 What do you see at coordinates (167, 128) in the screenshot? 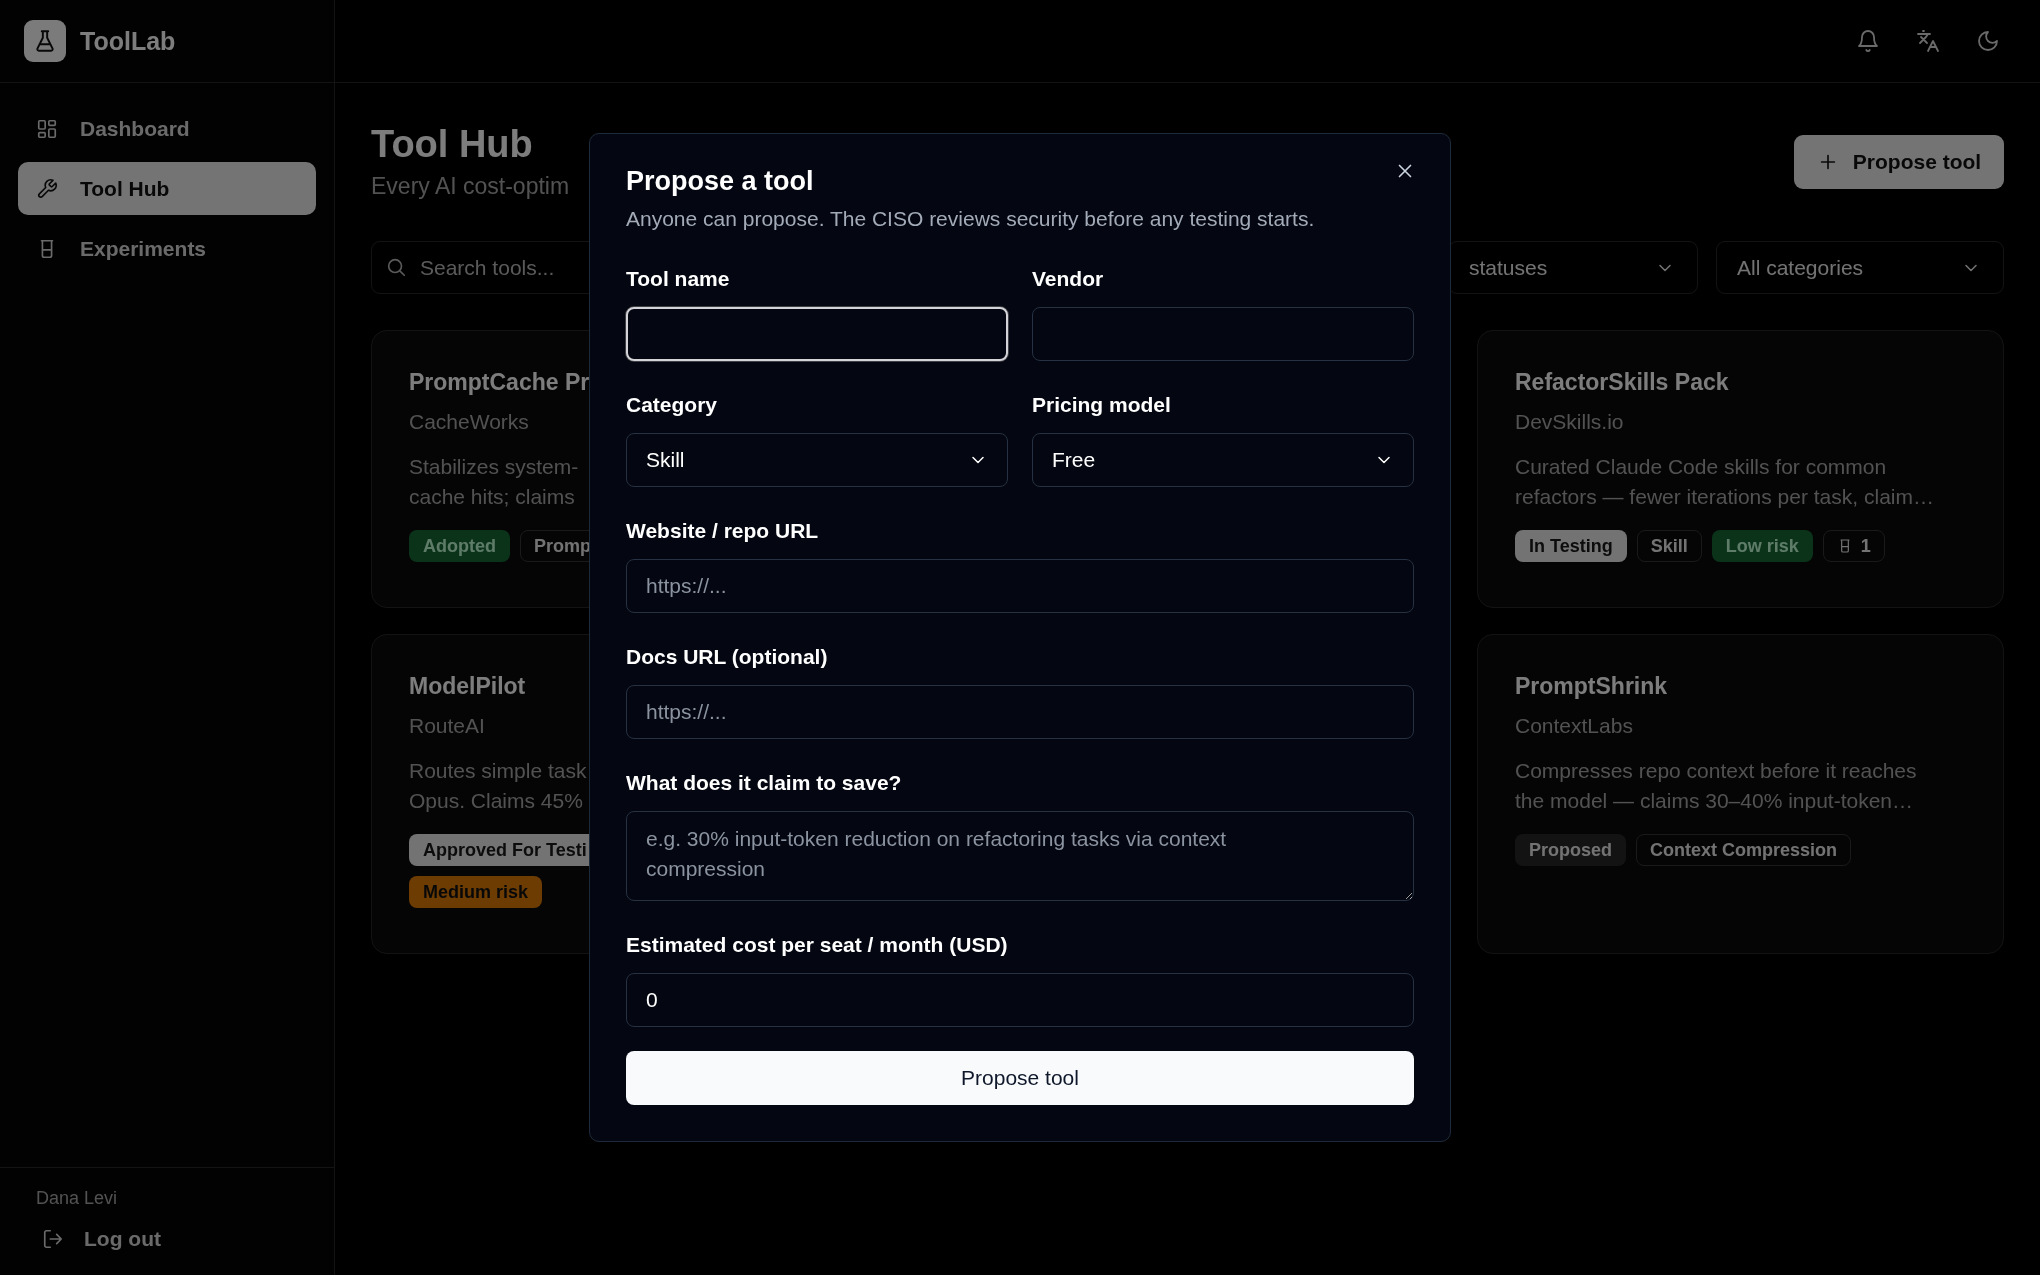
I see `nav-item: Dashboard` at bounding box center [167, 128].